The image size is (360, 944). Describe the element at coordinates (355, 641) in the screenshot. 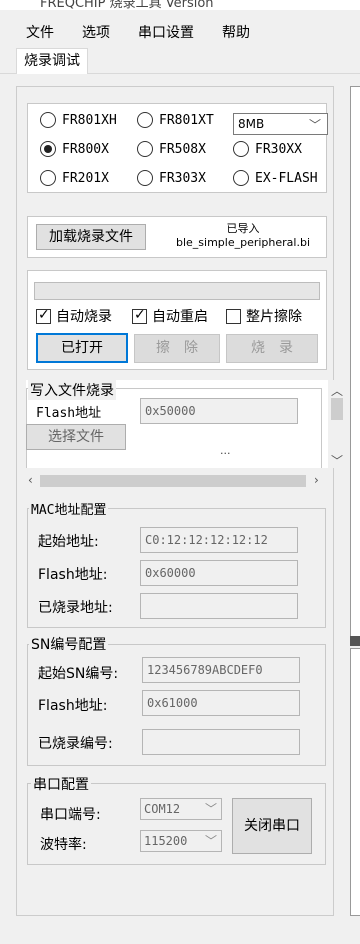

I see `pane-divider` at that location.